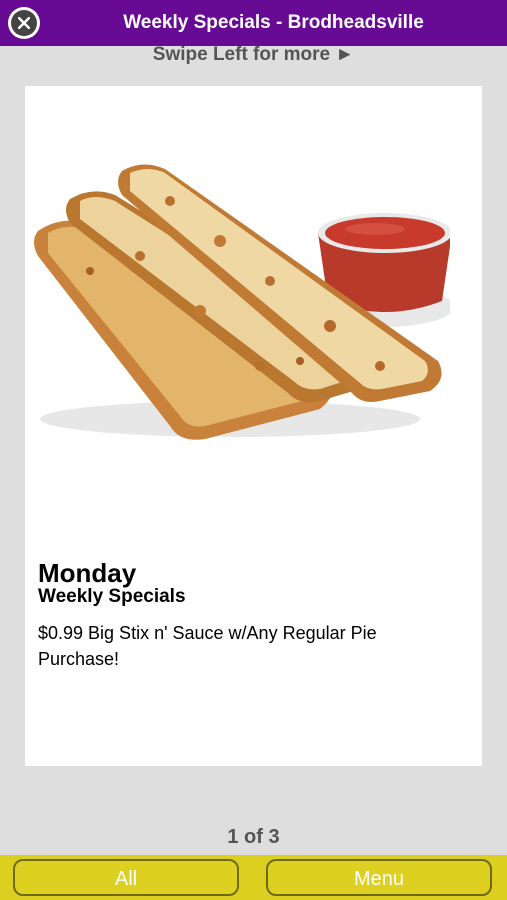  I want to click on close-button, so click(24, 23).